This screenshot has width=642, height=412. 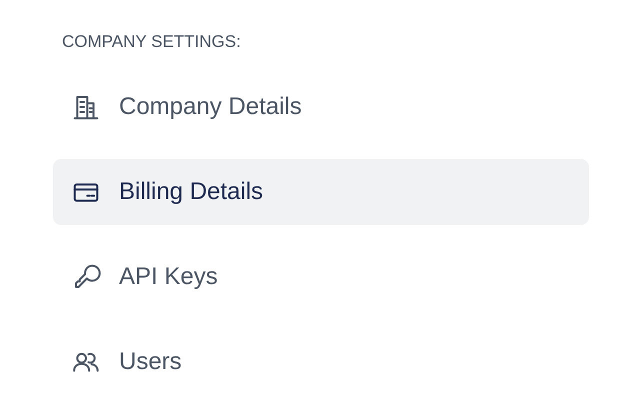 I want to click on nav-item: API Keys, so click(x=321, y=277).